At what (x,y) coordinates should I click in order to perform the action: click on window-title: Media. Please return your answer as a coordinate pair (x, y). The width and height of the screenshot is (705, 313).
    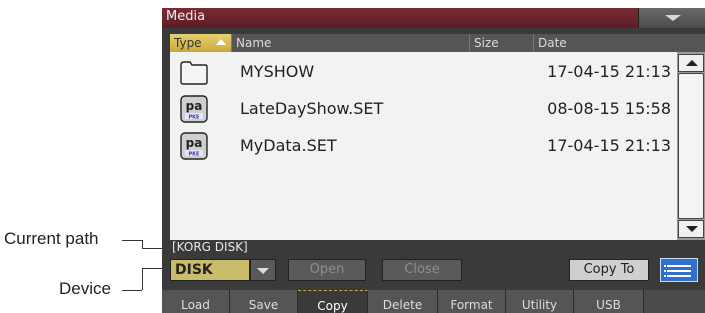
    Looking at the image, I should click on (186, 16).